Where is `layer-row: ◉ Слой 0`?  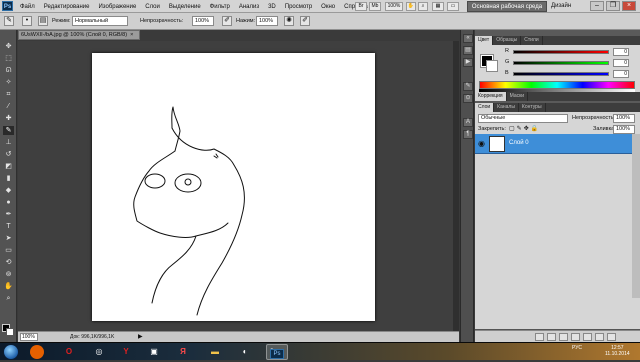 layer-row: ◉ Слой 0 is located at coordinates (553, 144).